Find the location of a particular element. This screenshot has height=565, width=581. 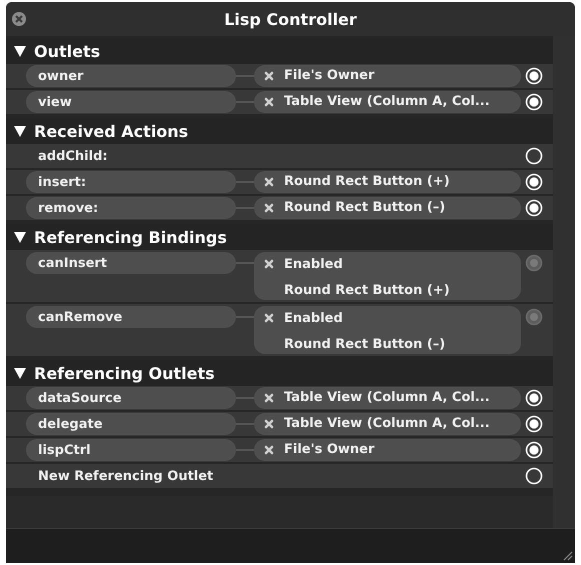

resize-grip-icon is located at coordinates (567, 555).